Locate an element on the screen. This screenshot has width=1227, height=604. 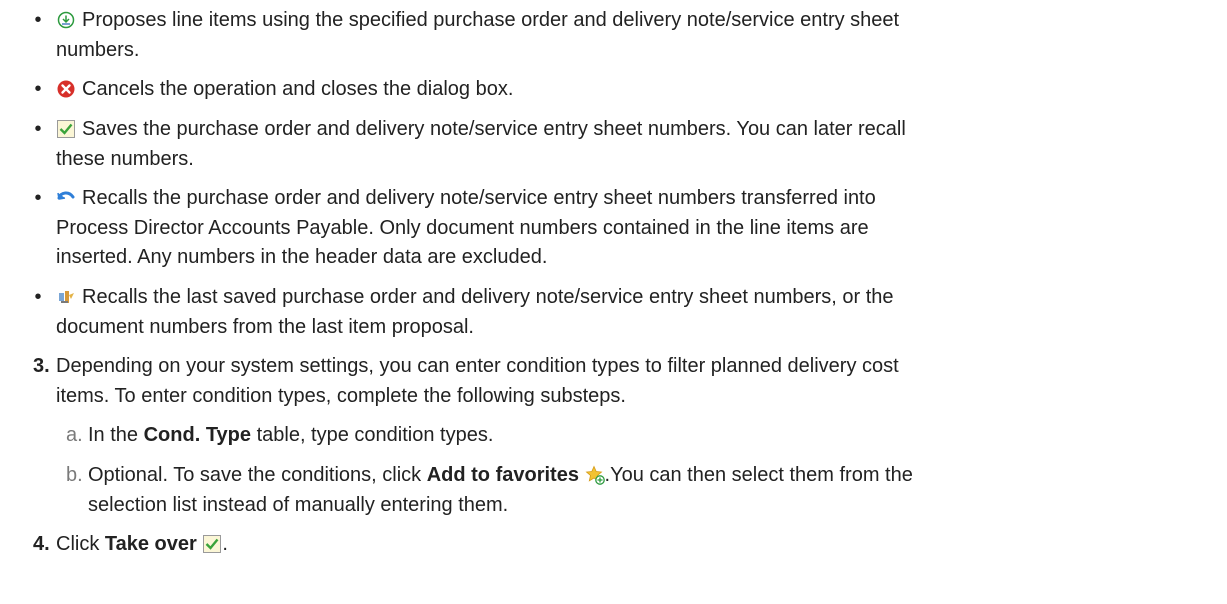
step-4-text: Click Take over . is located at coordinates (142, 544).